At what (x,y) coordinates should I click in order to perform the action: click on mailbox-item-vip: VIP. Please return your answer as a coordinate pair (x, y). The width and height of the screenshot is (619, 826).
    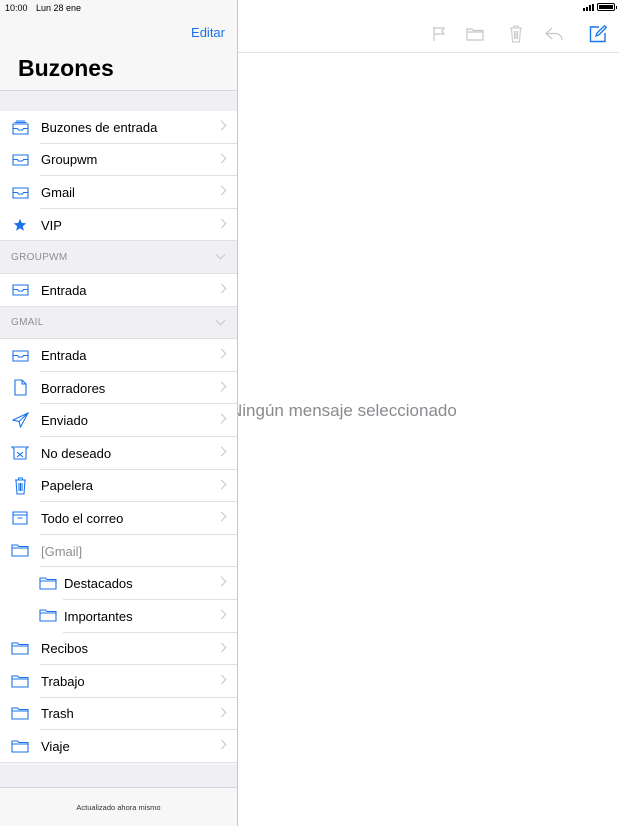
    Looking at the image, I should click on (118, 225).